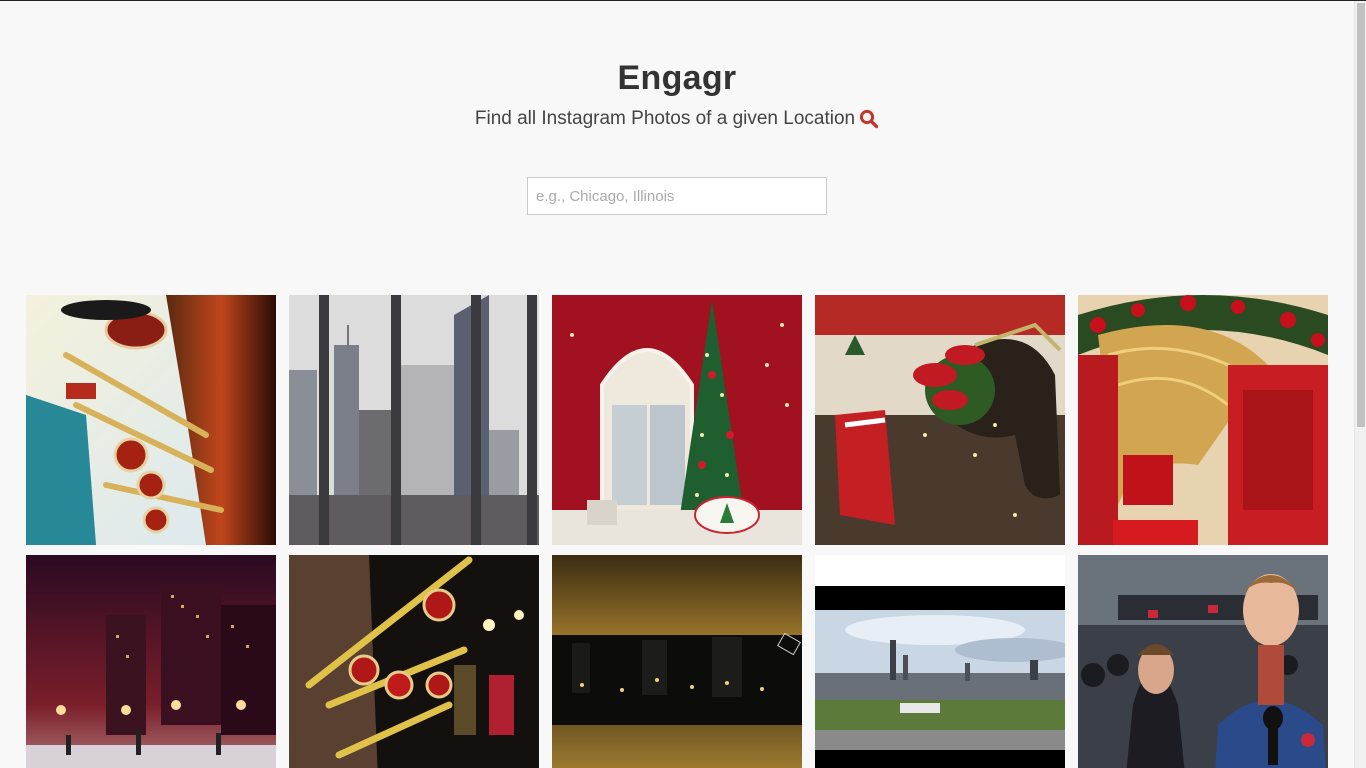 This screenshot has height=768, width=1366. I want to click on photo-christmas-tree-window-image, so click(677, 420).